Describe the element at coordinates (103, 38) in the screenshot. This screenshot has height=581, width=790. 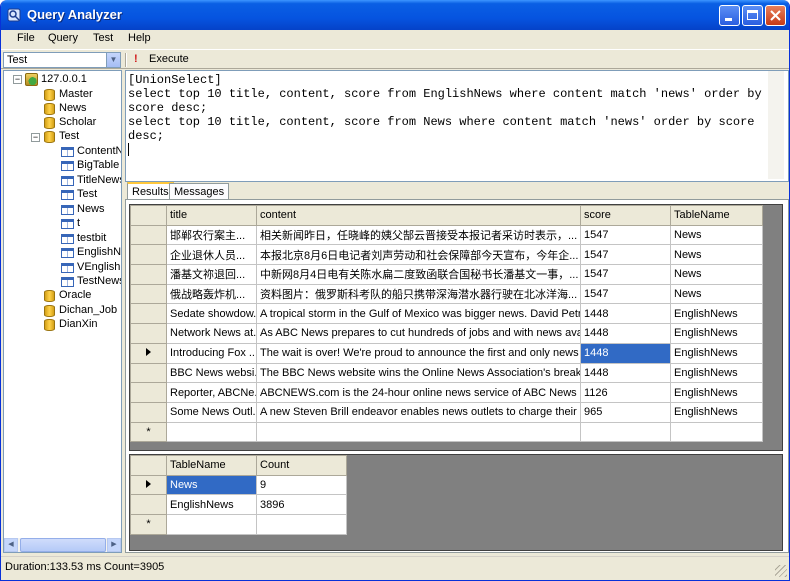
I see `menu-test: Test` at that location.